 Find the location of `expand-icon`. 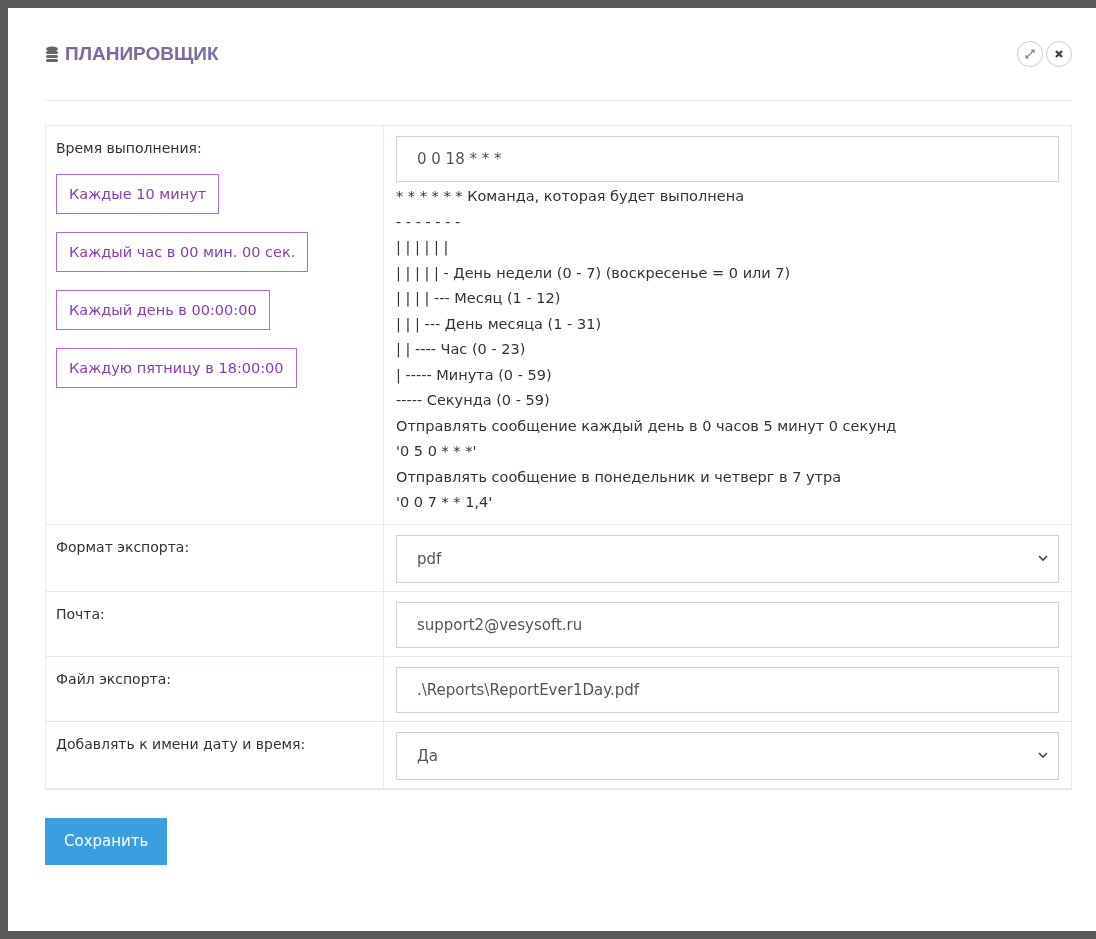

expand-icon is located at coordinates (1030, 54).